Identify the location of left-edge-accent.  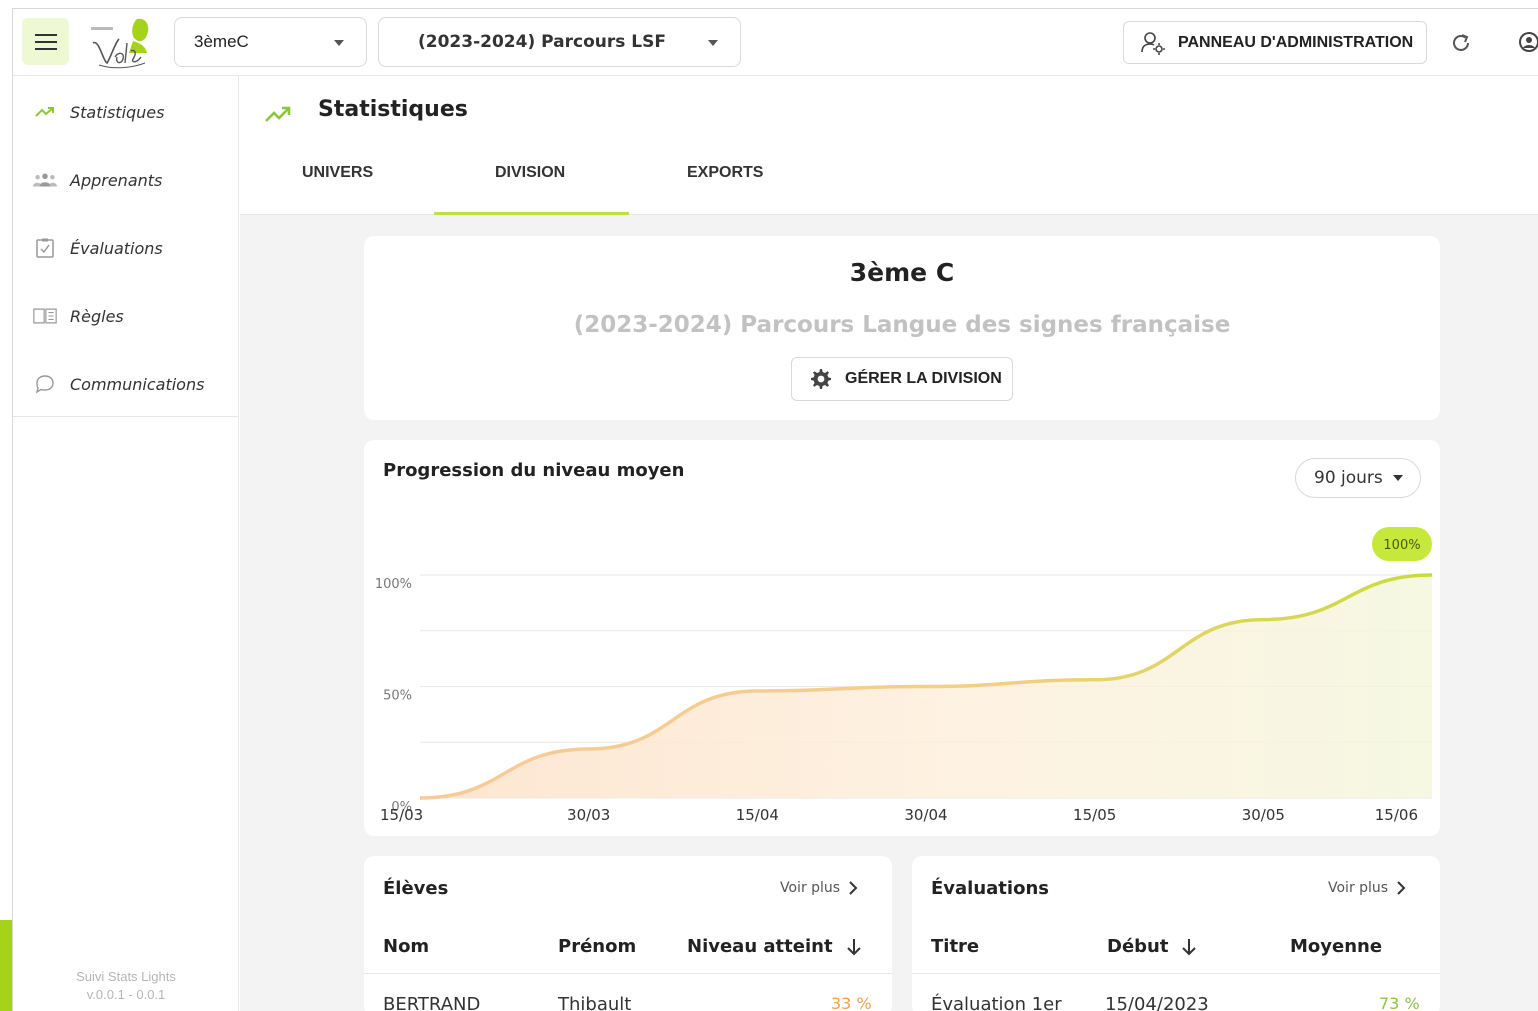
(6, 965).